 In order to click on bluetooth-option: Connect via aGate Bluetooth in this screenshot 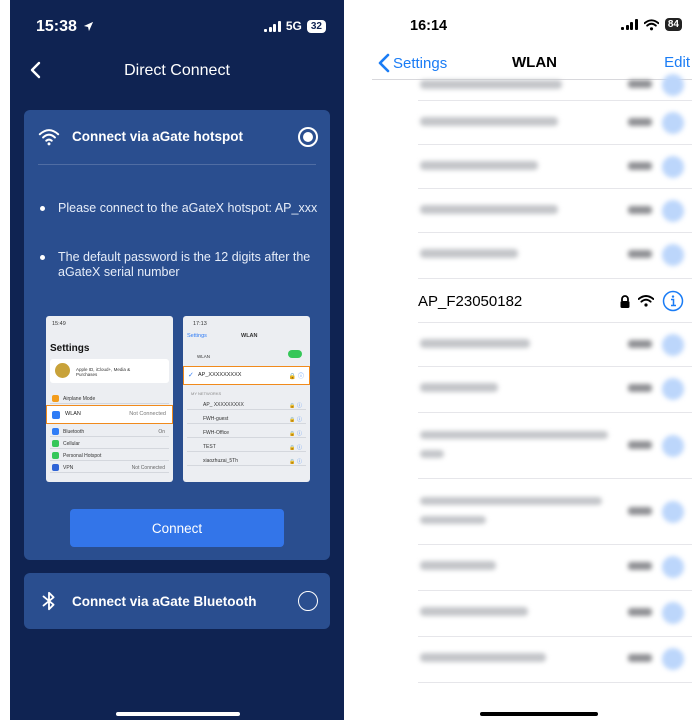, I will do `click(177, 601)`.